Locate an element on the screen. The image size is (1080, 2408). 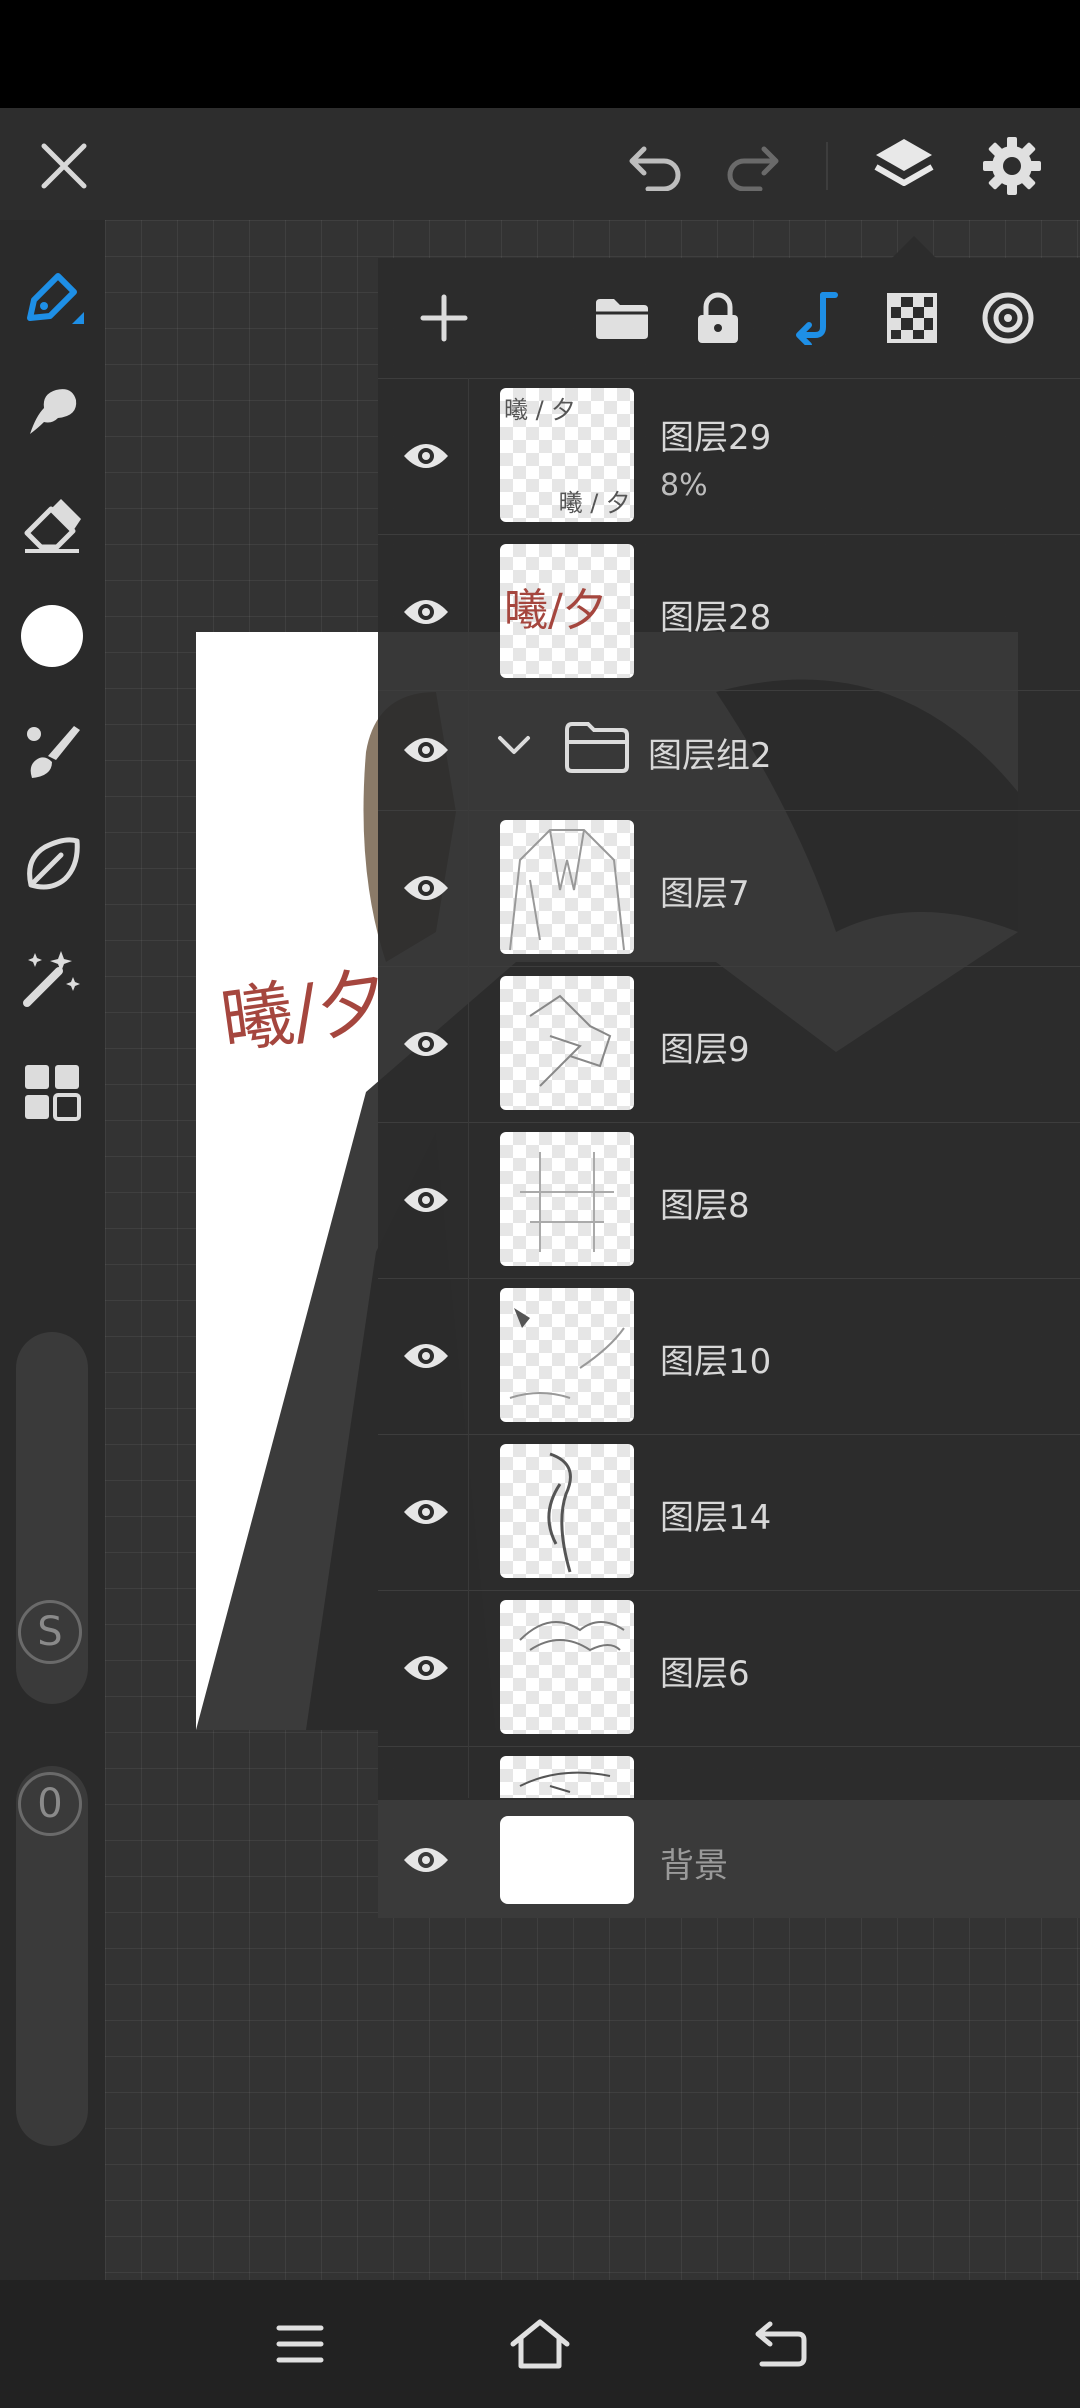
layer-name: 图层10 is located at coordinates (716, 1362).